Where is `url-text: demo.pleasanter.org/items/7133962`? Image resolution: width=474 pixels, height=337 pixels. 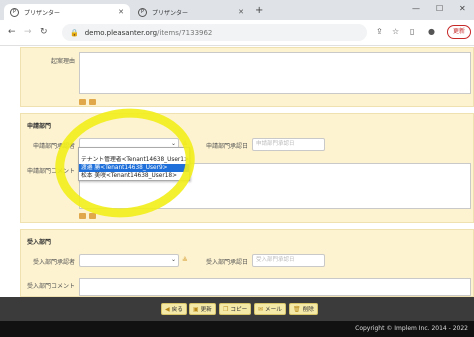 url-text: demo.pleasanter.org/items/7133962 is located at coordinates (148, 32).